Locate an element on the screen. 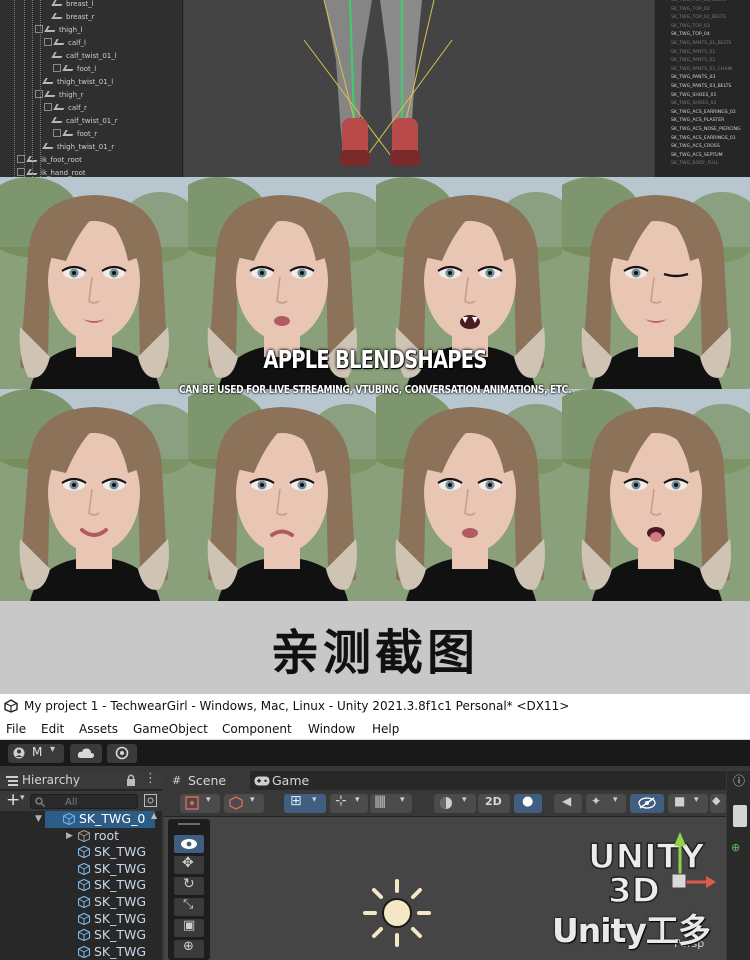 The height and width of the screenshot is (960, 750). gameobject-icon is located at coordinates (84, 835).